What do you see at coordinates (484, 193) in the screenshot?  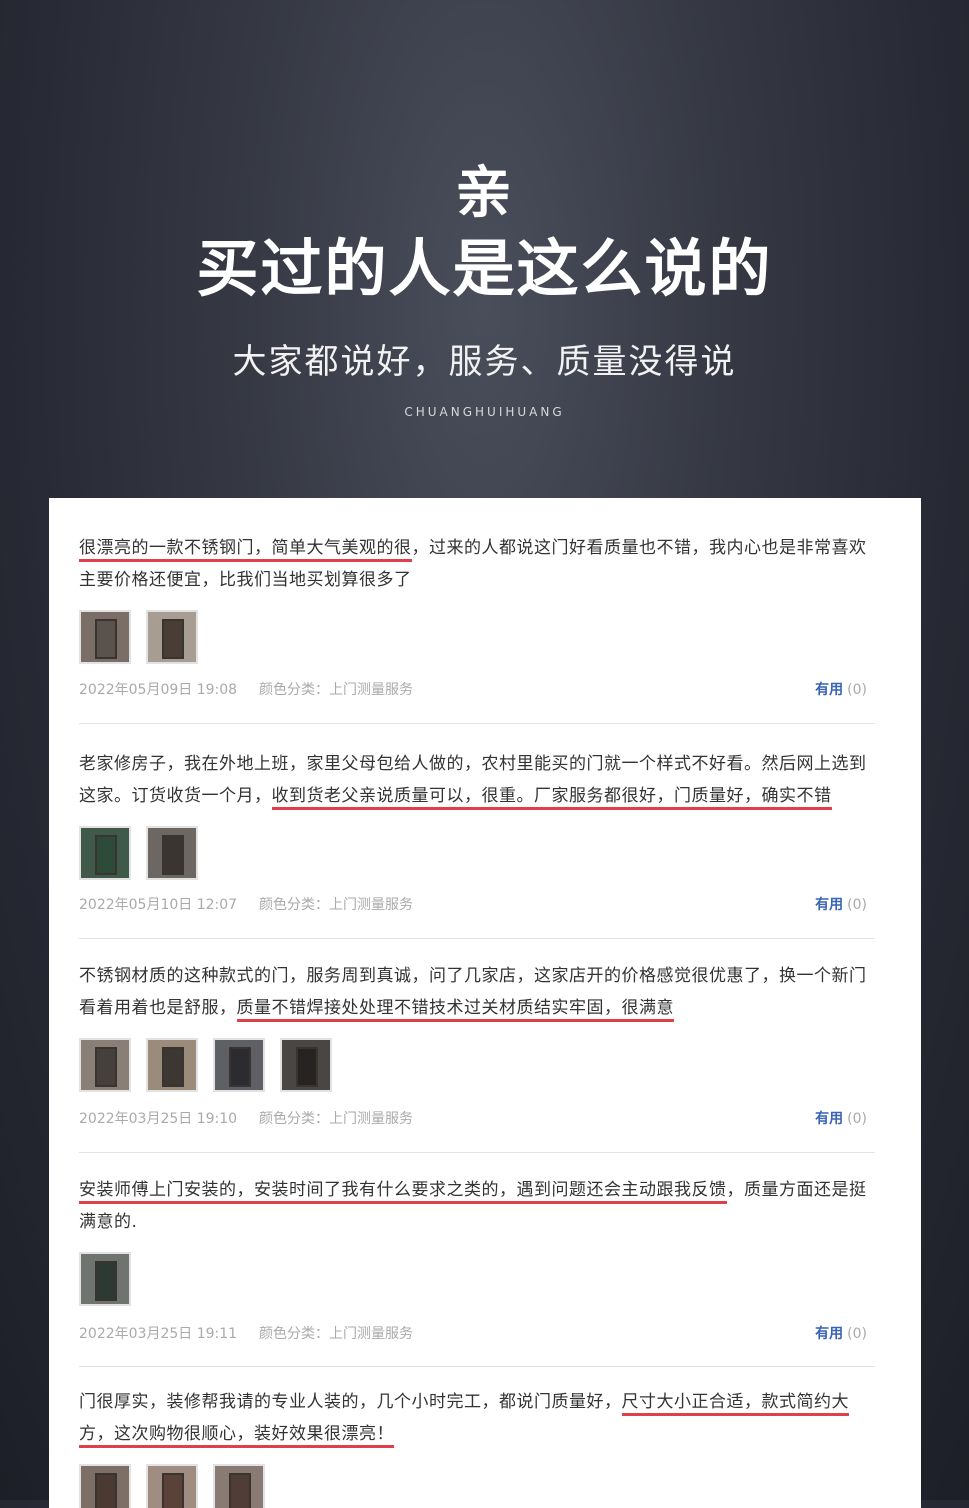 I see `hero-title-line1: 亲` at bounding box center [484, 193].